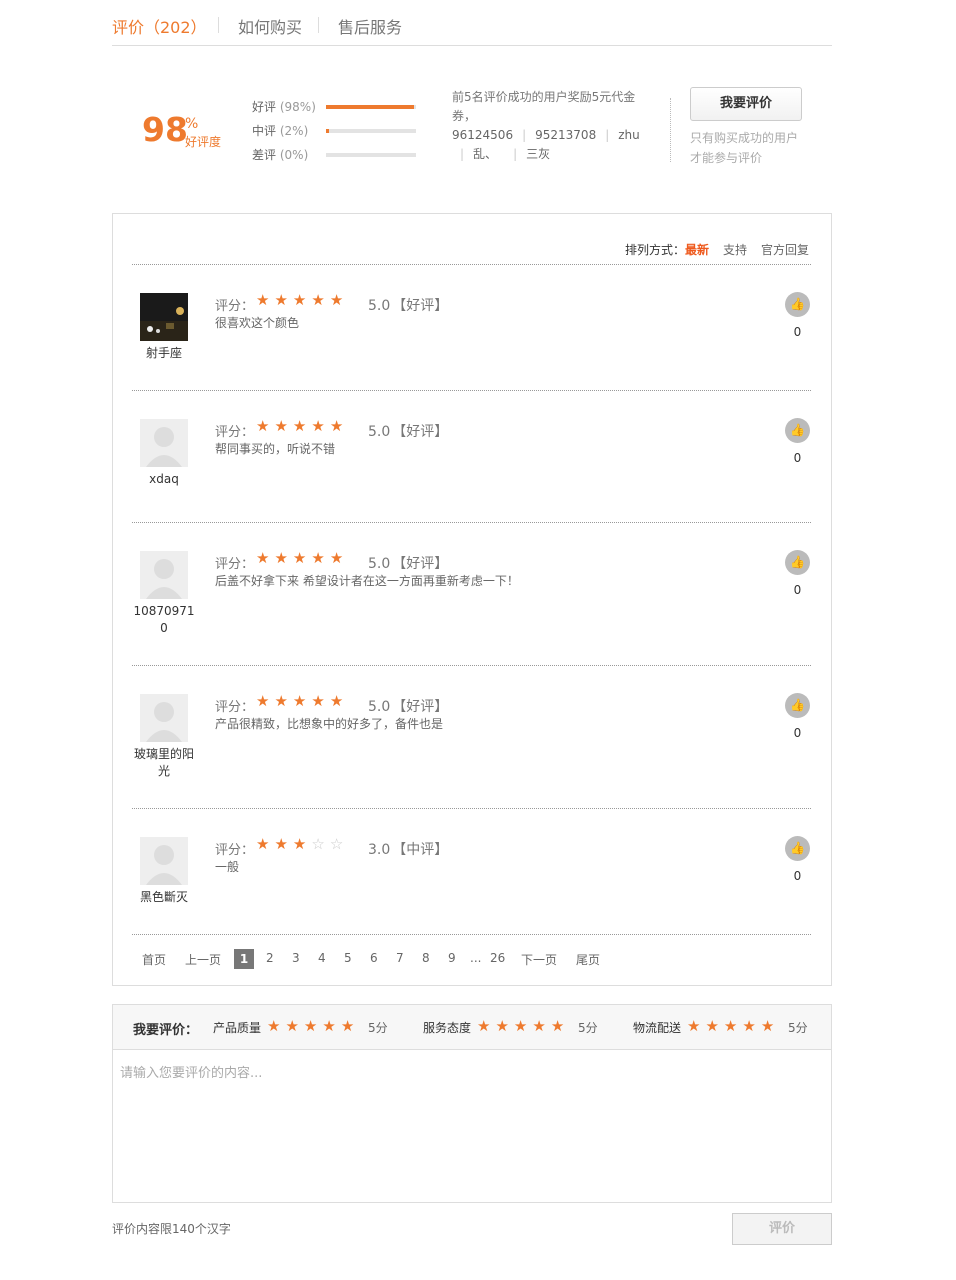 The image size is (956, 1280). I want to click on page-number: 8, so click(426, 958).